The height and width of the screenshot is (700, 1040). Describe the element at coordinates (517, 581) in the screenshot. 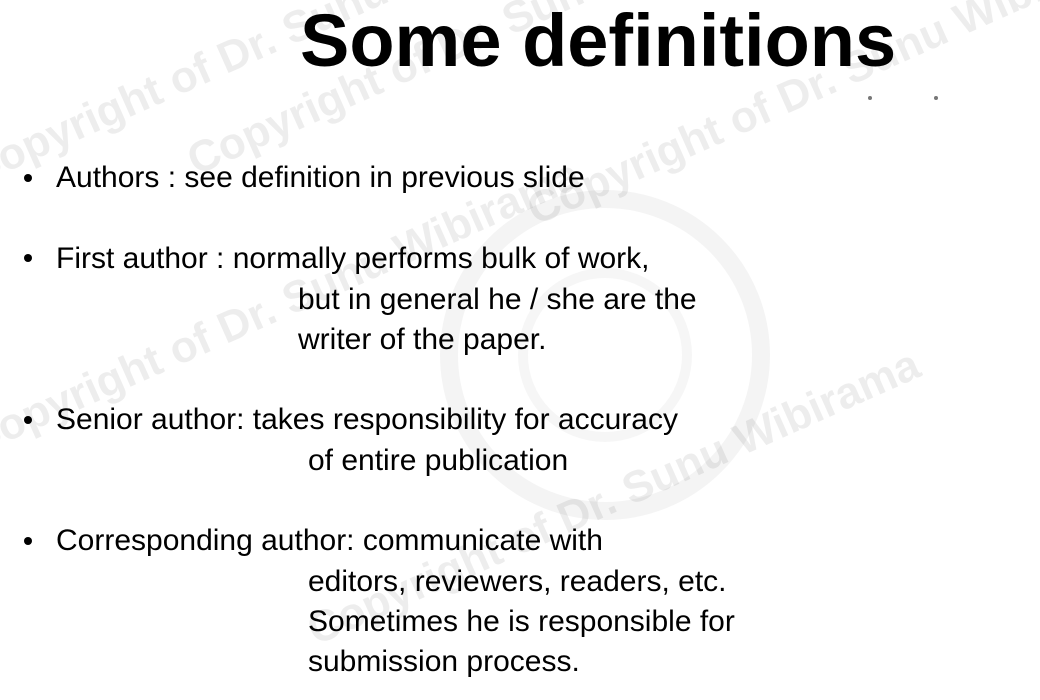

I see `item-line: editors, reviewers, readers, etc.` at that location.